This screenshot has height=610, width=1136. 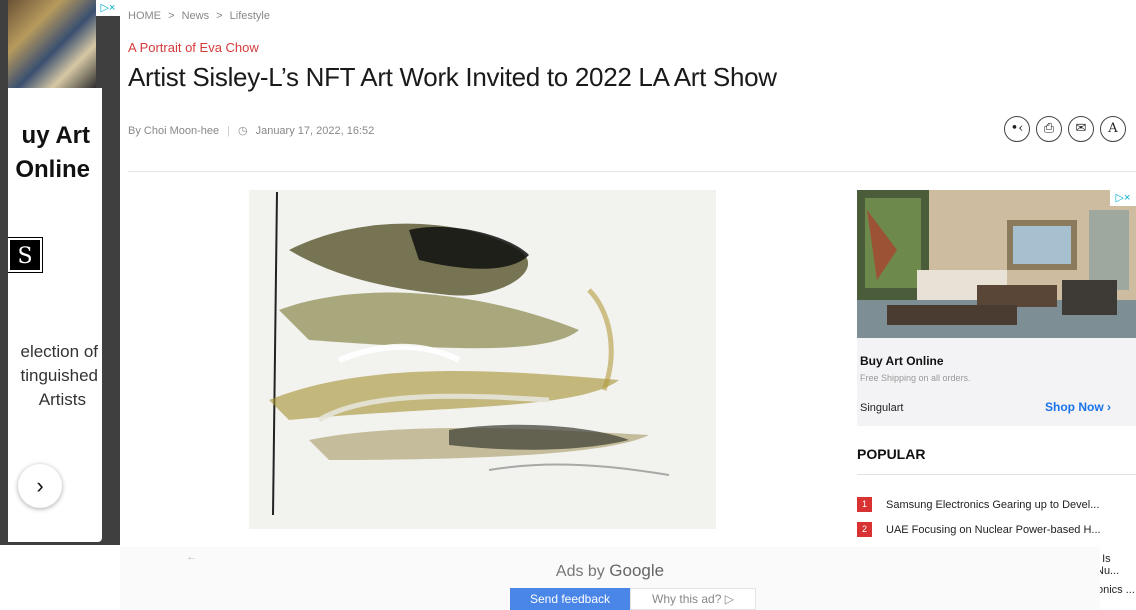 I want to click on breadcrumb-news: News, so click(x=196, y=16).